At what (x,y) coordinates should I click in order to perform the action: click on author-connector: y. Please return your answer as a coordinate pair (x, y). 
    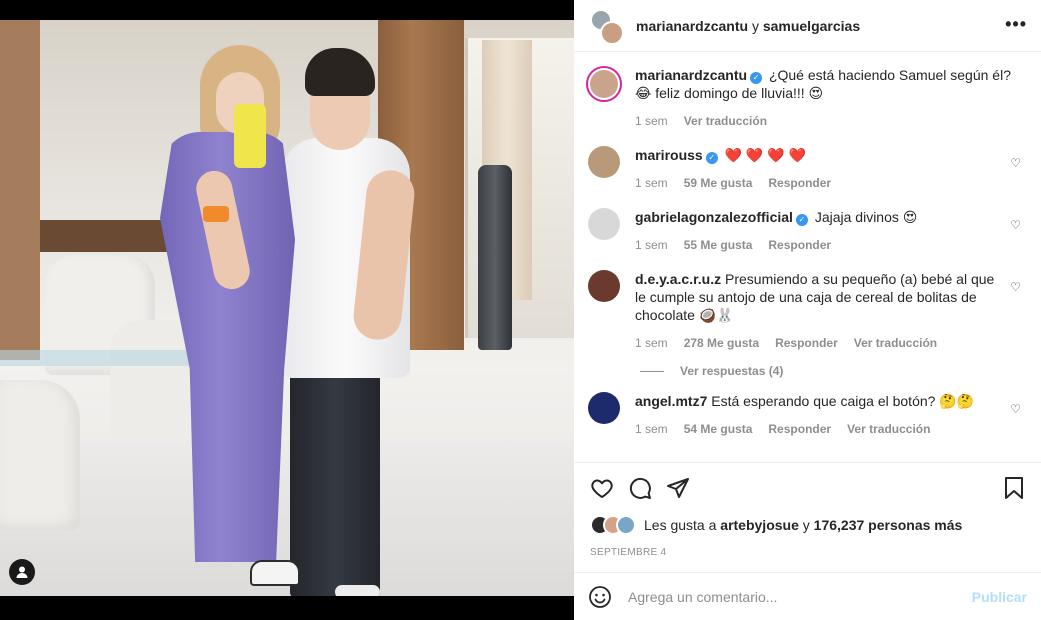
    Looking at the image, I should click on (755, 25).